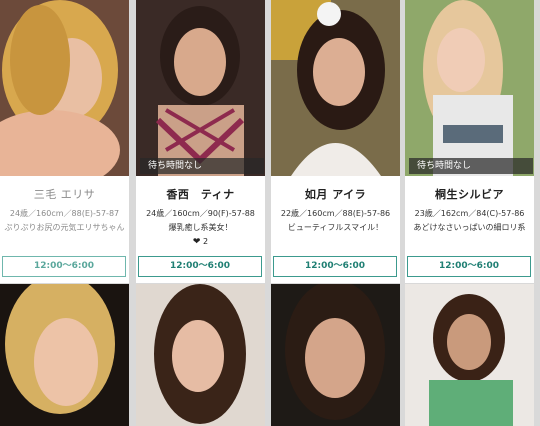 Image resolution: width=540 pixels, height=426 pixels. Describe the element at coordinates (64, 194) in the screenshot. I see `cast-name: 三毛 エリサ` at that location.